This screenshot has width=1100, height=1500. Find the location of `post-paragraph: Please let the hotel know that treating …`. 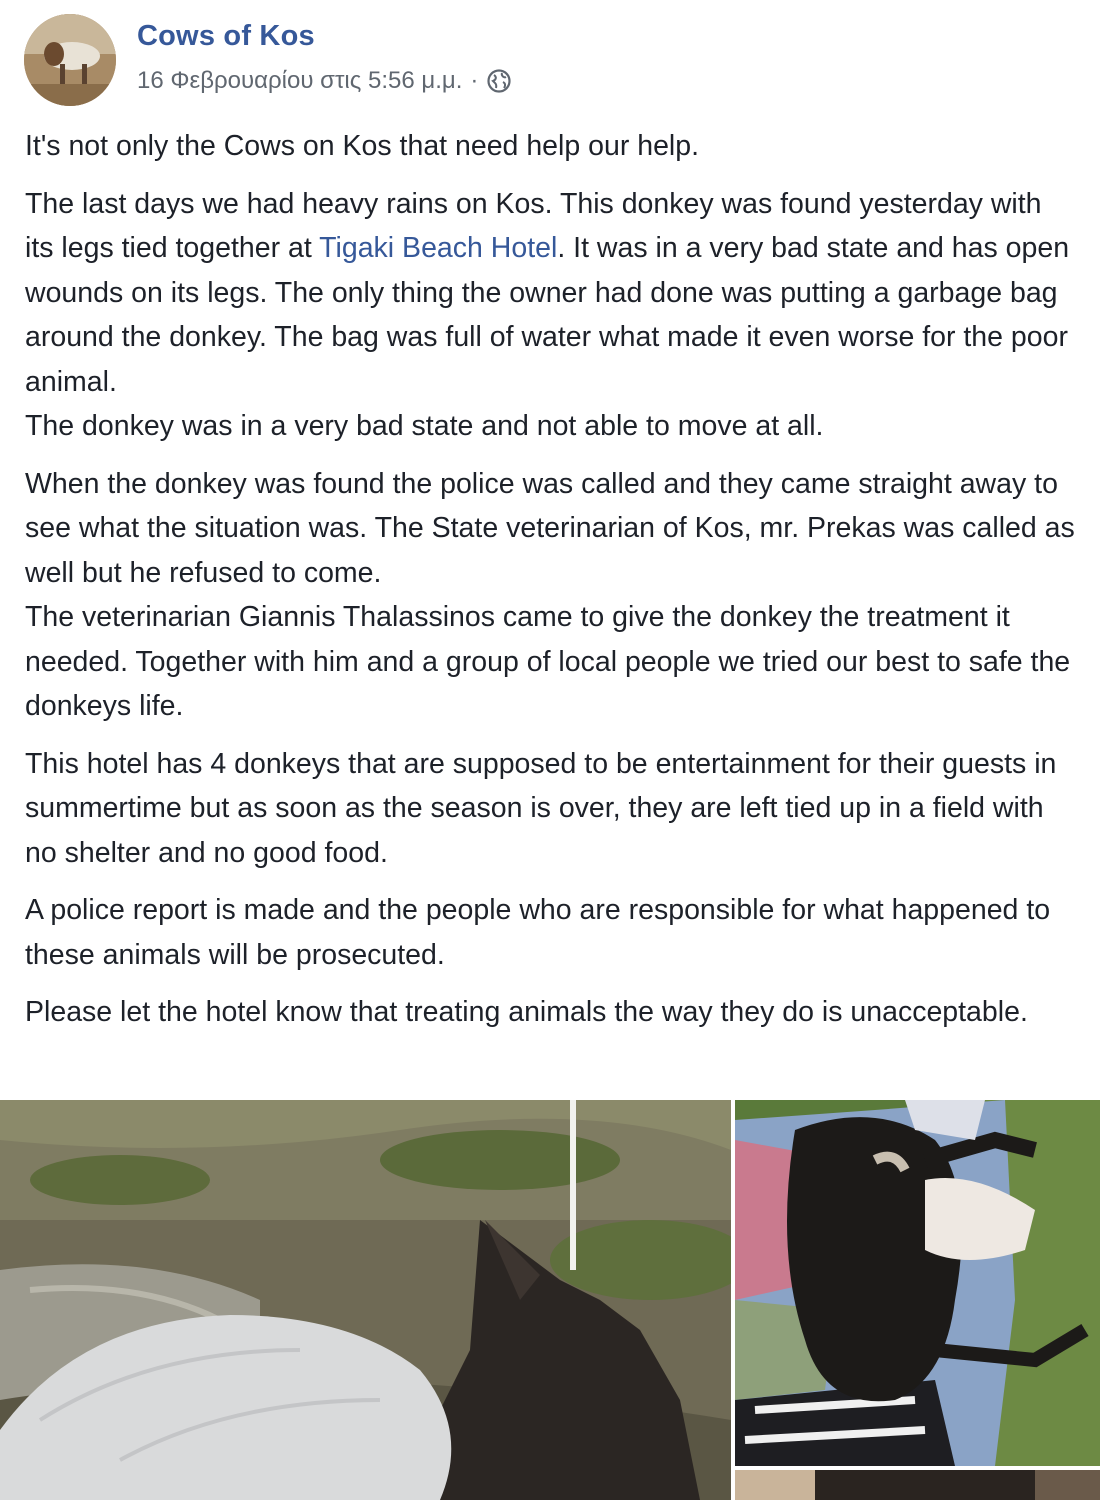

post-paragraph: Please let the hotel know that treating … is located at coordinates (550, 1012).